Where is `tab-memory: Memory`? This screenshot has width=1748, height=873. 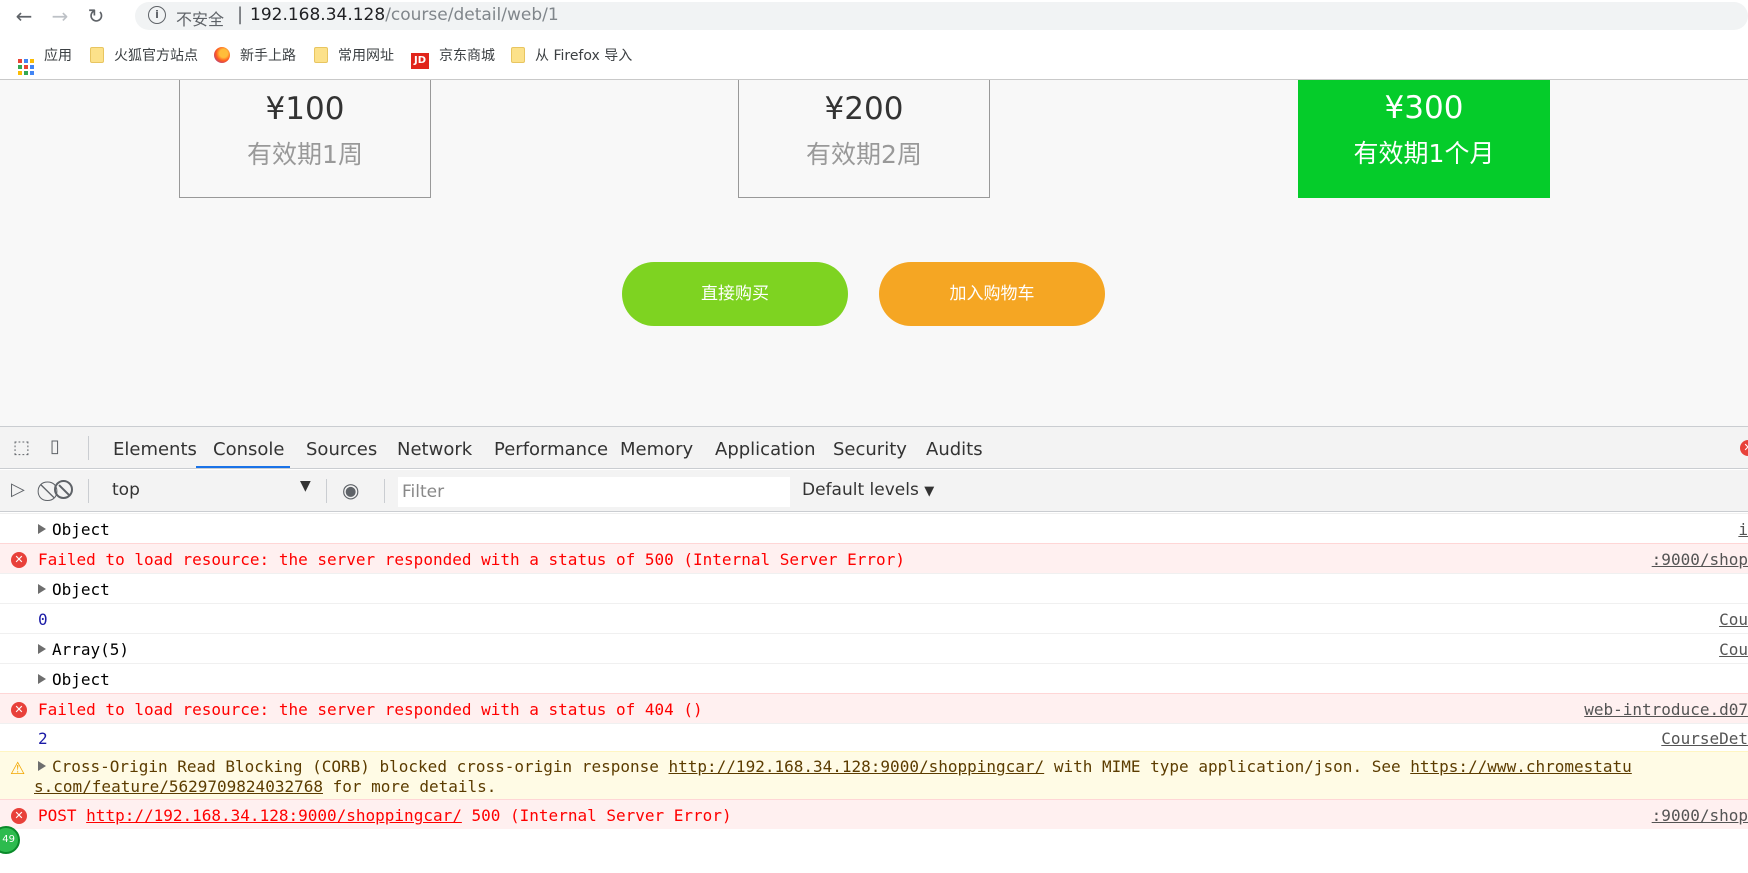
tab-memory: Memory is located at coordinates (656, 449).